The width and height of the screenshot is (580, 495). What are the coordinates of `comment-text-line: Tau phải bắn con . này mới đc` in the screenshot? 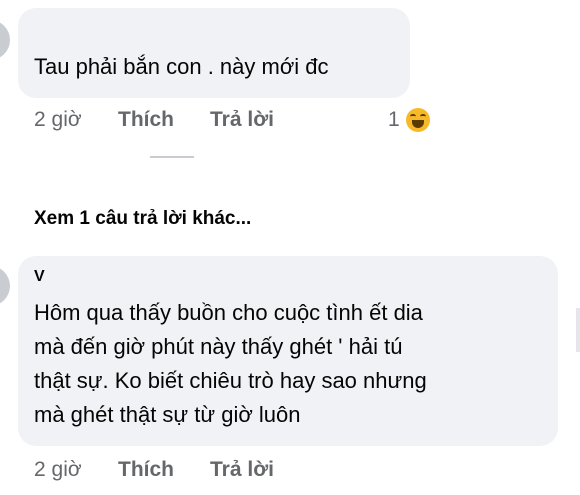 It's located at (181, 66).